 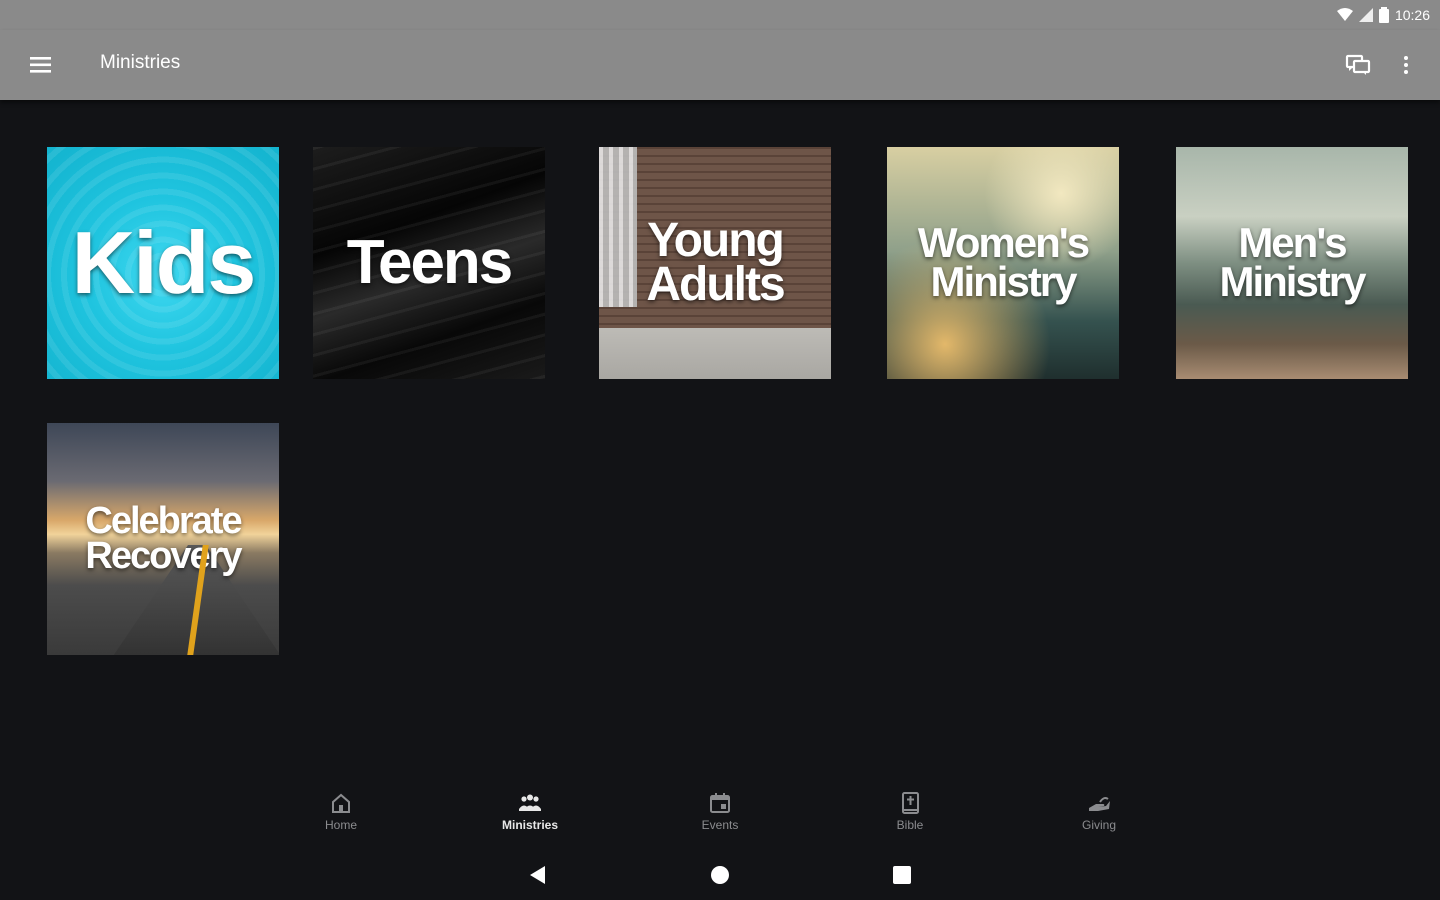 I want to click on ministry-tile-teens: Teens, so click(x=429, y=263).